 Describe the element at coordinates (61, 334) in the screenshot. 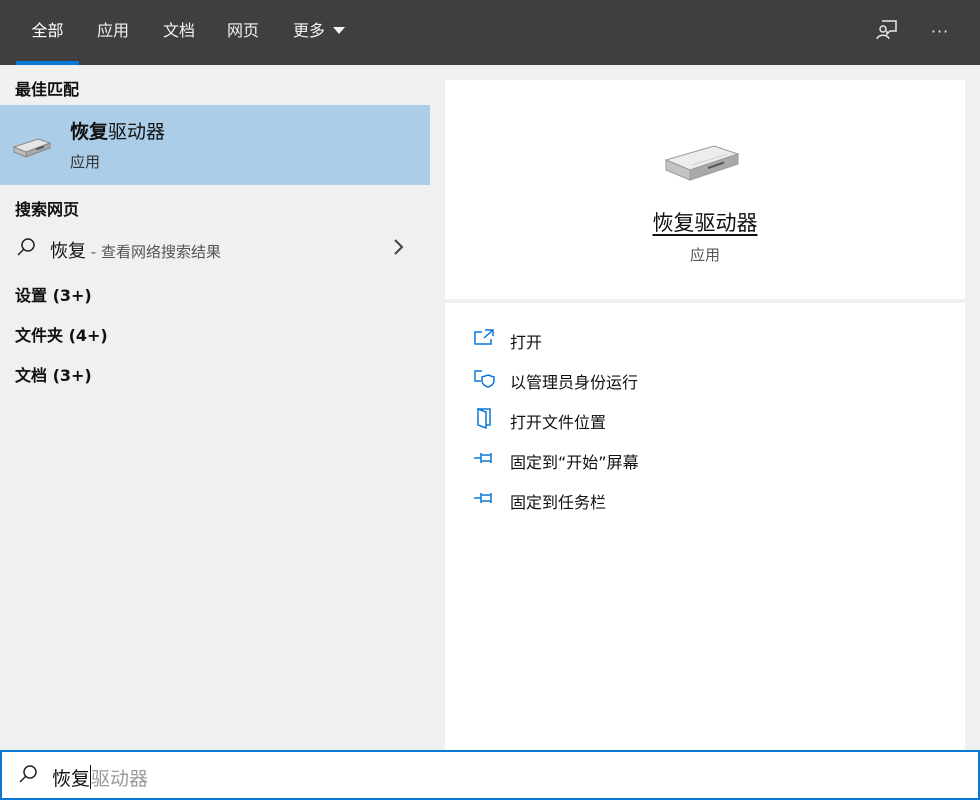

I see `folders-group-heading: 文件夹 (4+)` at that location.